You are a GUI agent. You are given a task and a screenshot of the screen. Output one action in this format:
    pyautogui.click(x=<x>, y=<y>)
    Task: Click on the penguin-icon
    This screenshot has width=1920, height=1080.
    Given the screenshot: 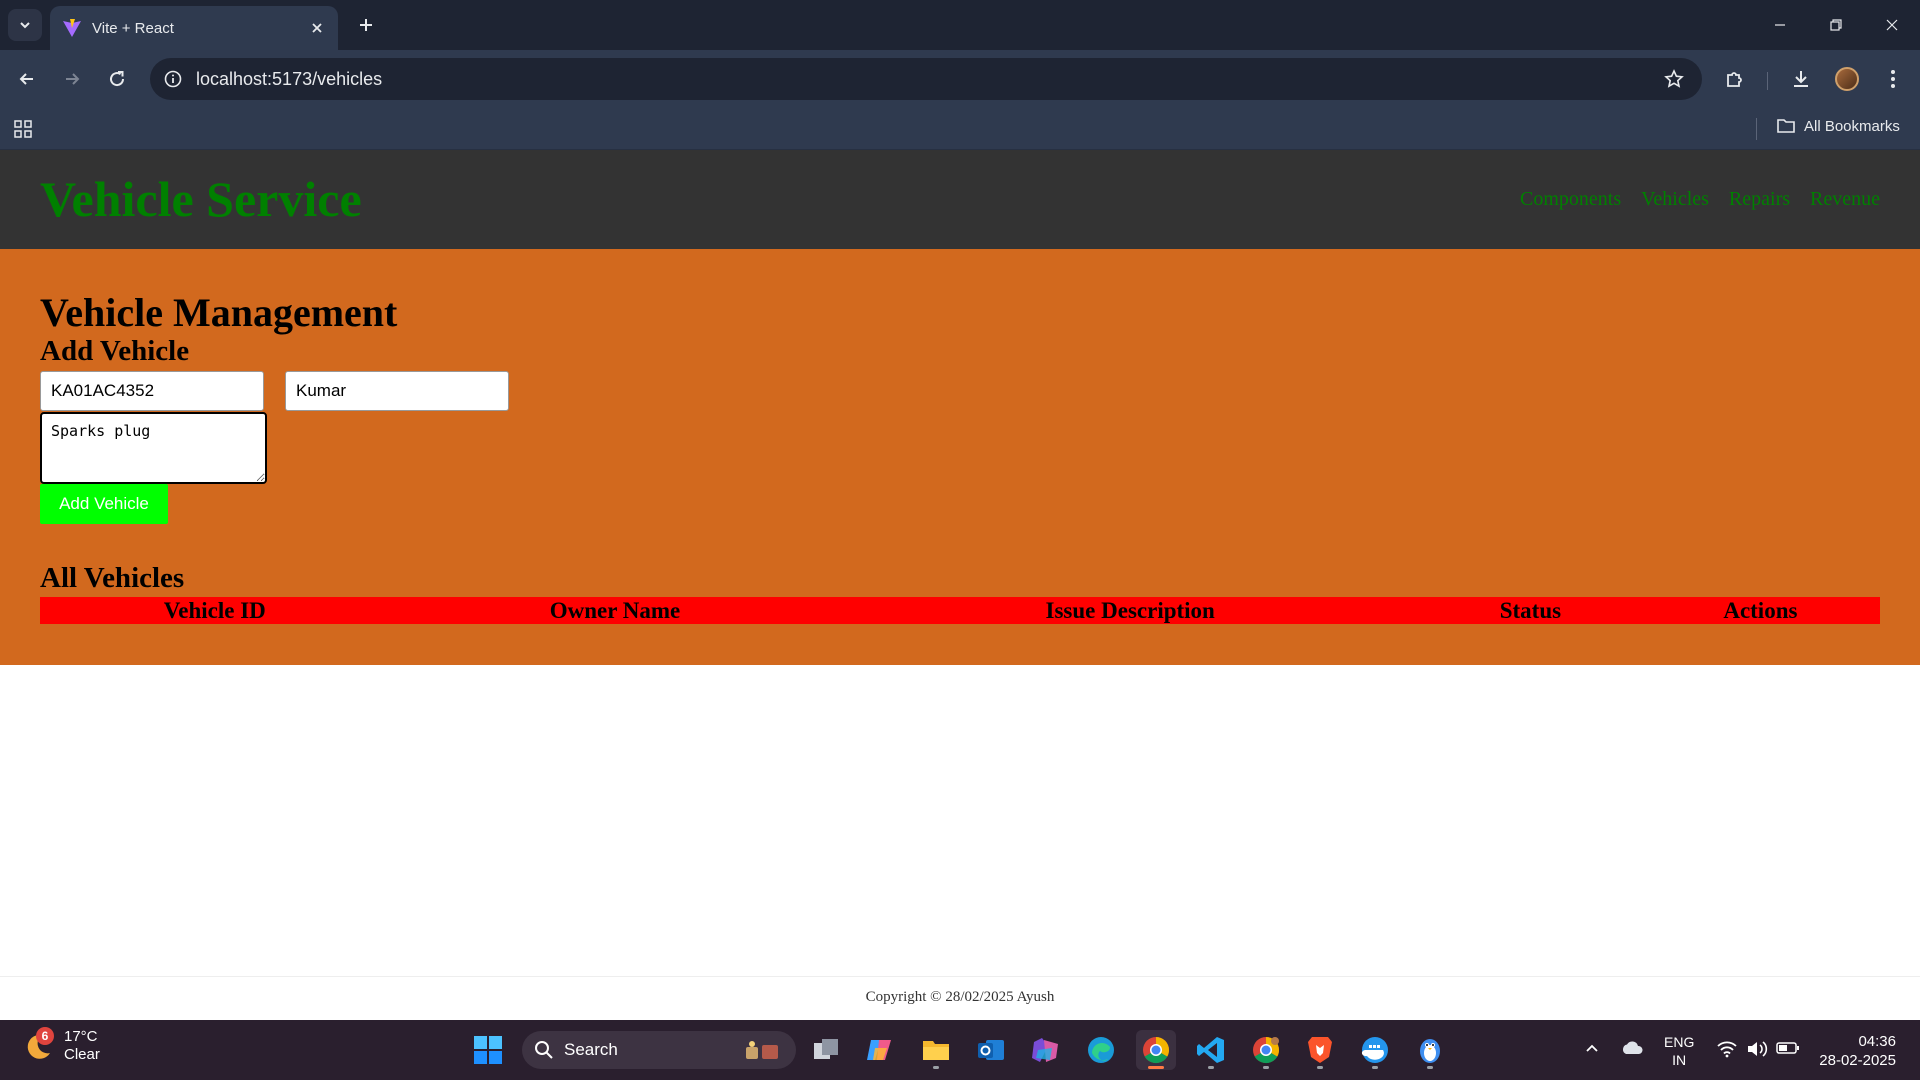 What is the action you would take?
    pyautogui.click(x=1430, y=1051)
    